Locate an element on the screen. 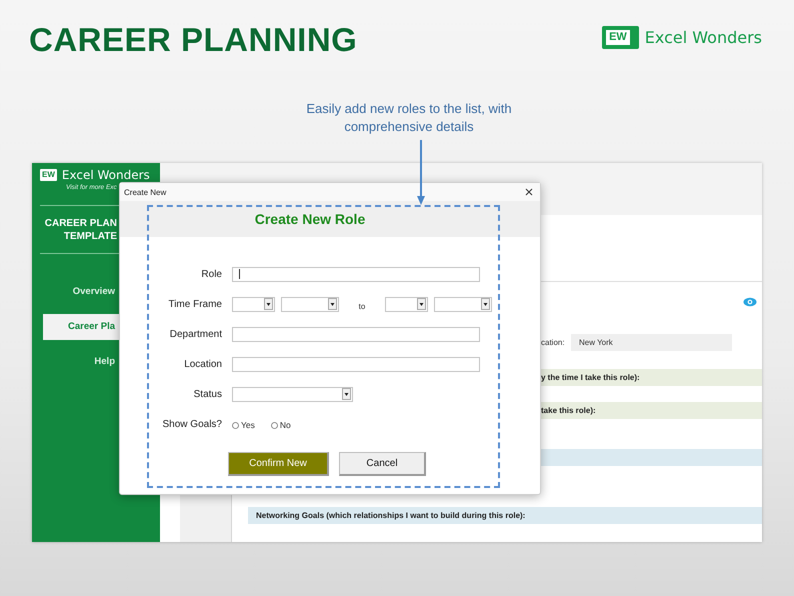 The image size is (794, 596). cancel-button: Cancel is located at coordinates (382, 464).